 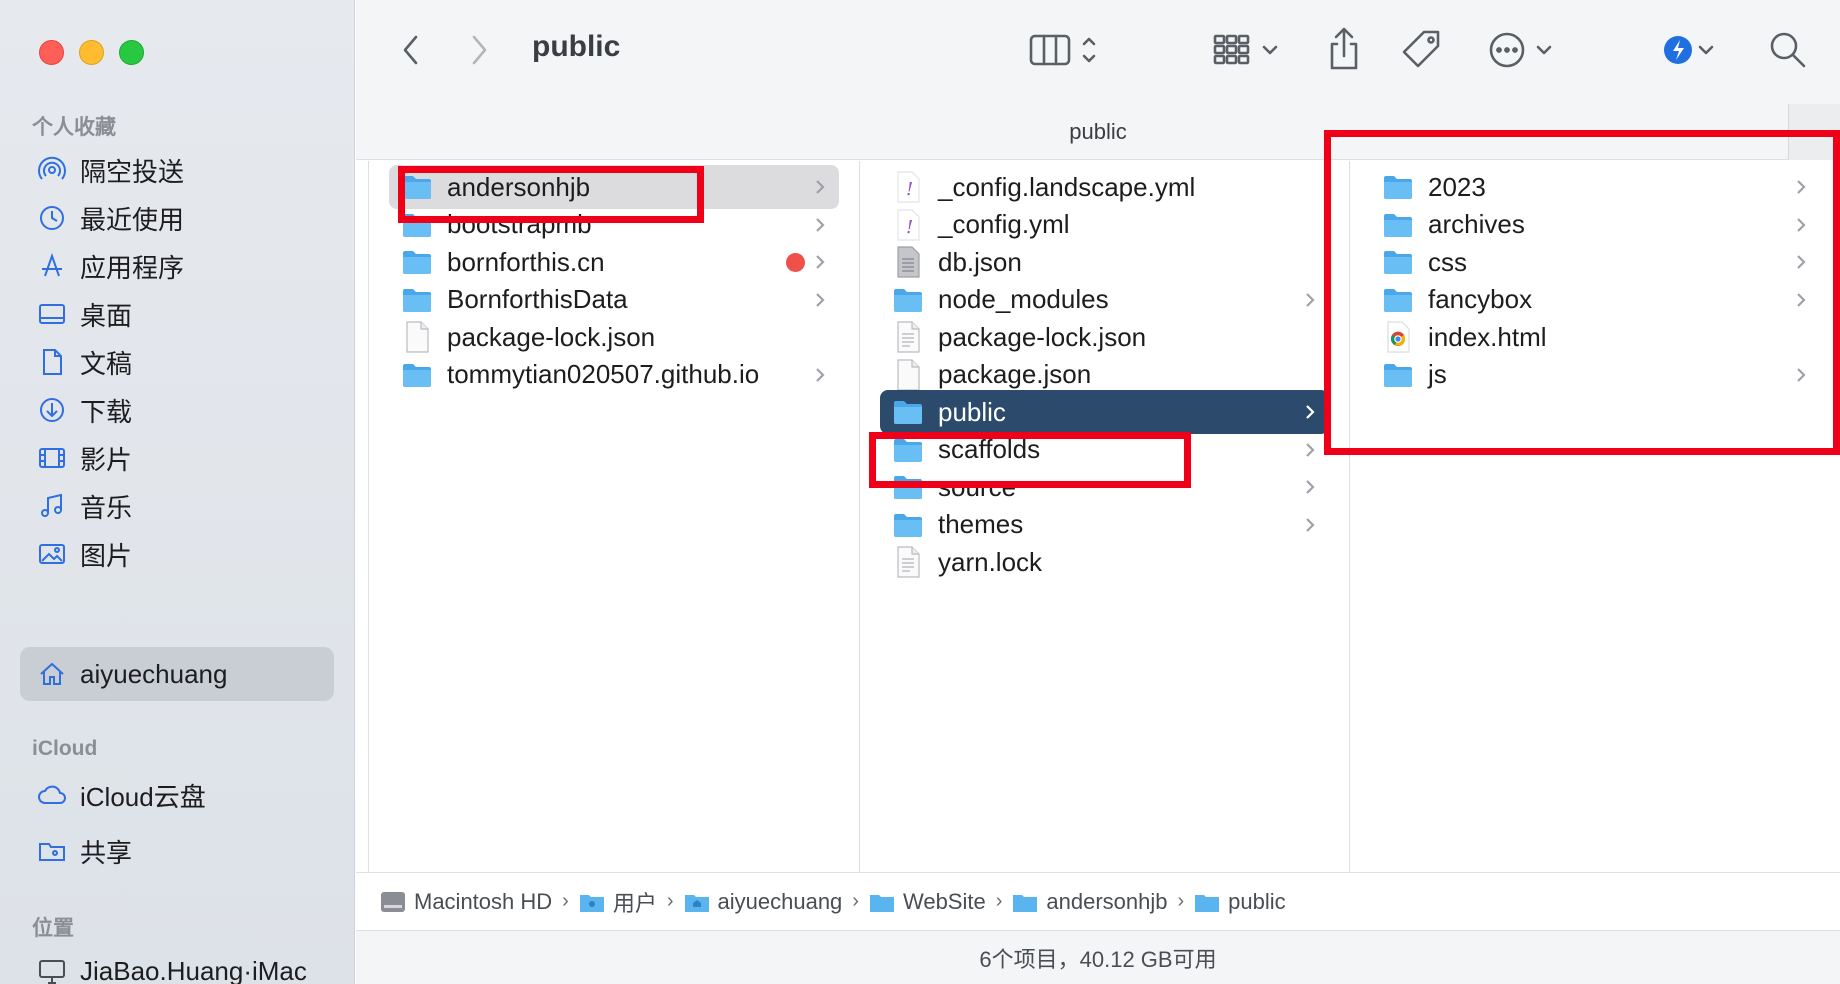 What do you see at coordinates (177, 795) in the screenshot?
I see `sidebar-item-icloud-drive: iCloud云盘` at bounding box center [177, 795].